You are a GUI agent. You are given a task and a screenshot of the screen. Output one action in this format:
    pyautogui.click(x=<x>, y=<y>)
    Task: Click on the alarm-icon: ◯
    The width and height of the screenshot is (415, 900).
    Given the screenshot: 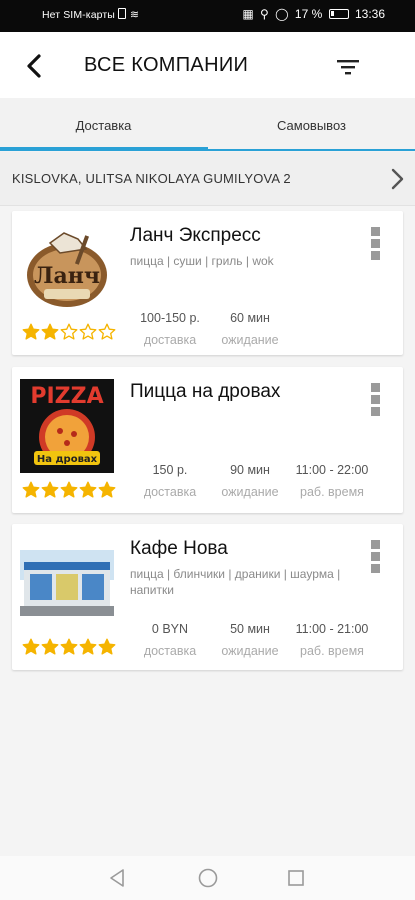 What is the action you would take?
    pyautogui.click(x=282, y=14)
    